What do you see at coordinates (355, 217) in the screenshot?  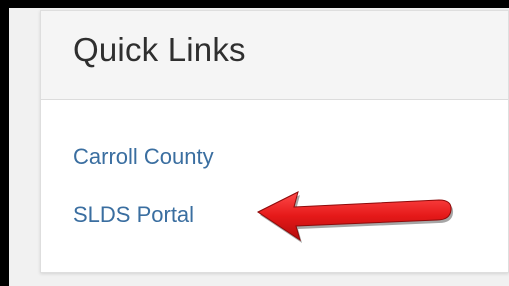 I see `red-arrow-annotation` at bounding box center [355, 217].